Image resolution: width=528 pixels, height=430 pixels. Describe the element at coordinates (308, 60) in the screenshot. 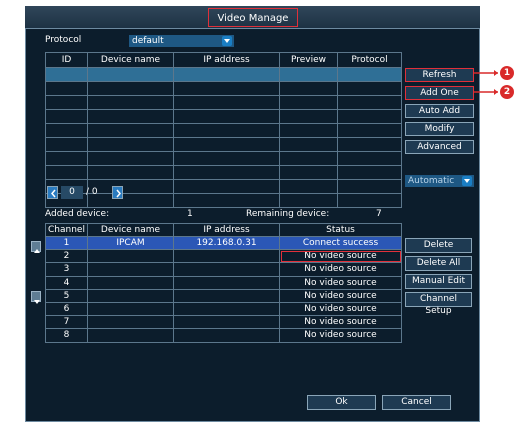

I see `column-header-preview: Preview` at that location.